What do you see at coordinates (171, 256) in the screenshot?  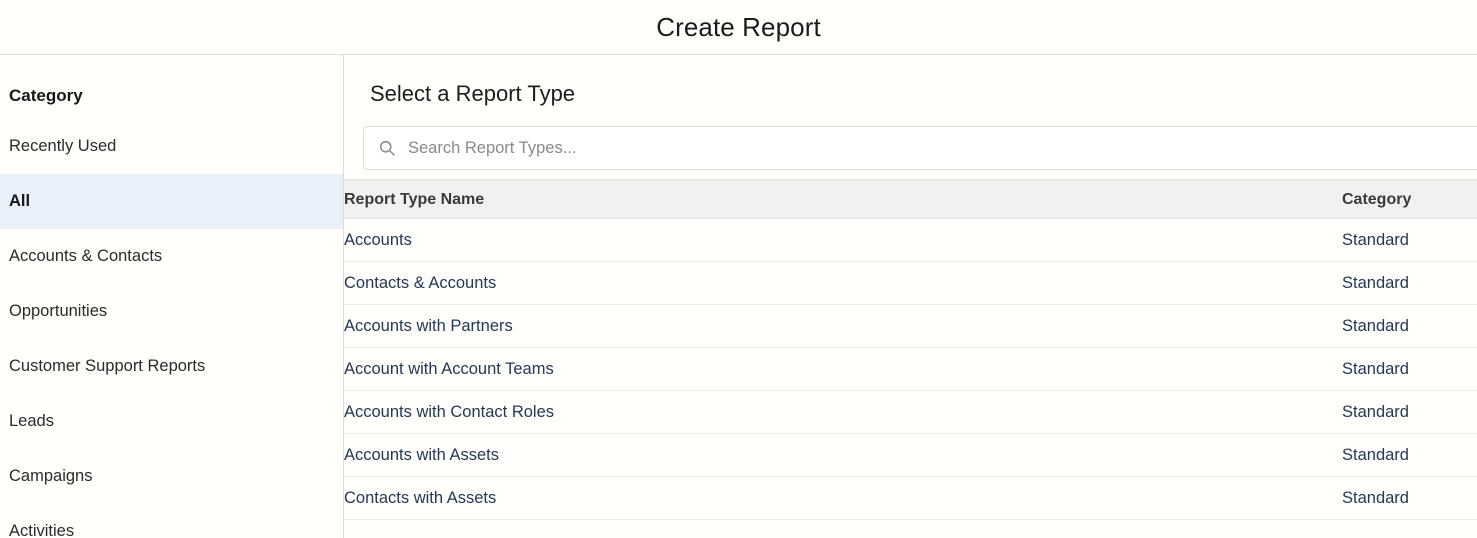 I see `sidebar-item-accounts-contacts: Accounts & Contacts` at bounding box center [171, 256].